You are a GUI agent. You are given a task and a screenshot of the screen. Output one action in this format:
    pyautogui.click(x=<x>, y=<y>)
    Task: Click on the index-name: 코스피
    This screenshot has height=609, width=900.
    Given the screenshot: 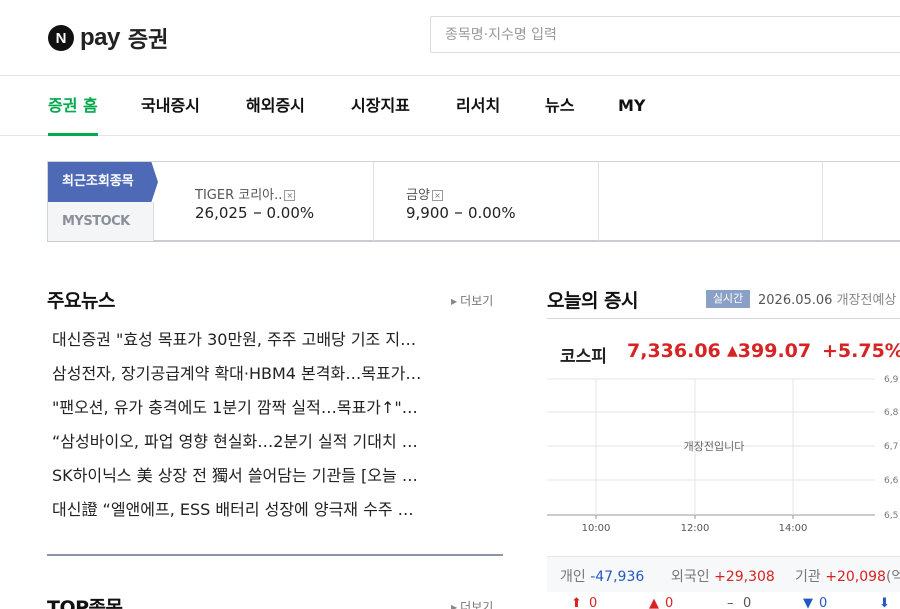 What is the action you would take?
    pyautogui.click(x=583, y=354)
    